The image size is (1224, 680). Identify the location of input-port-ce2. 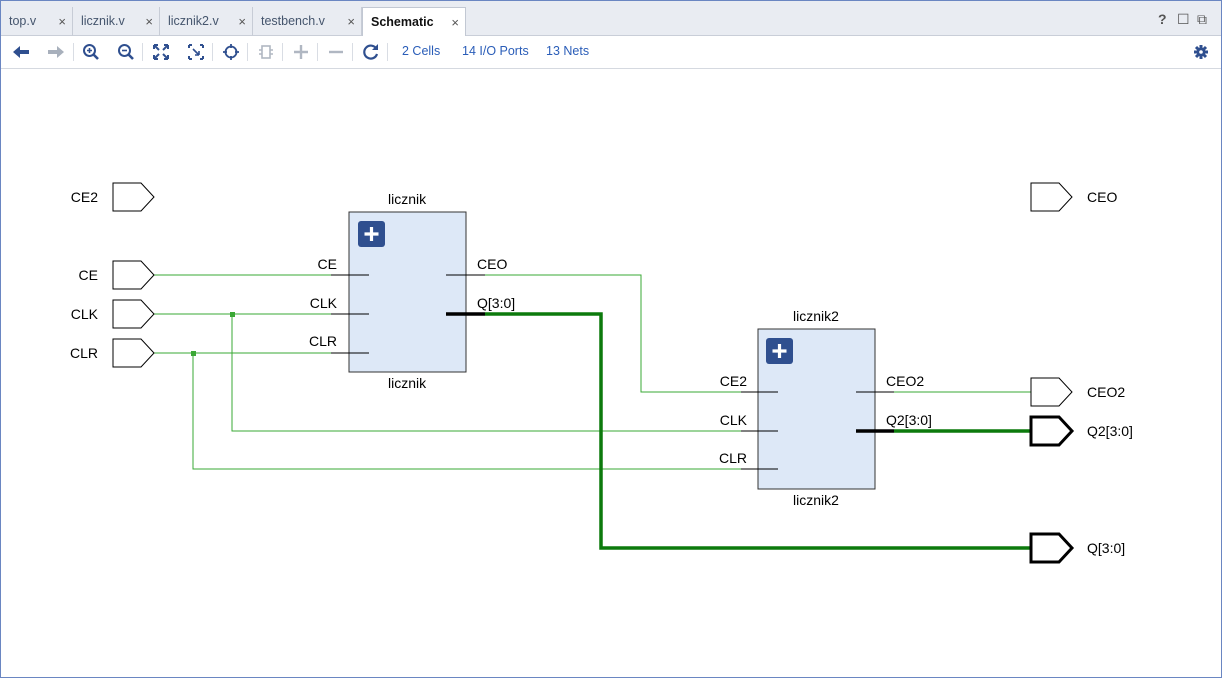
(133, 197).